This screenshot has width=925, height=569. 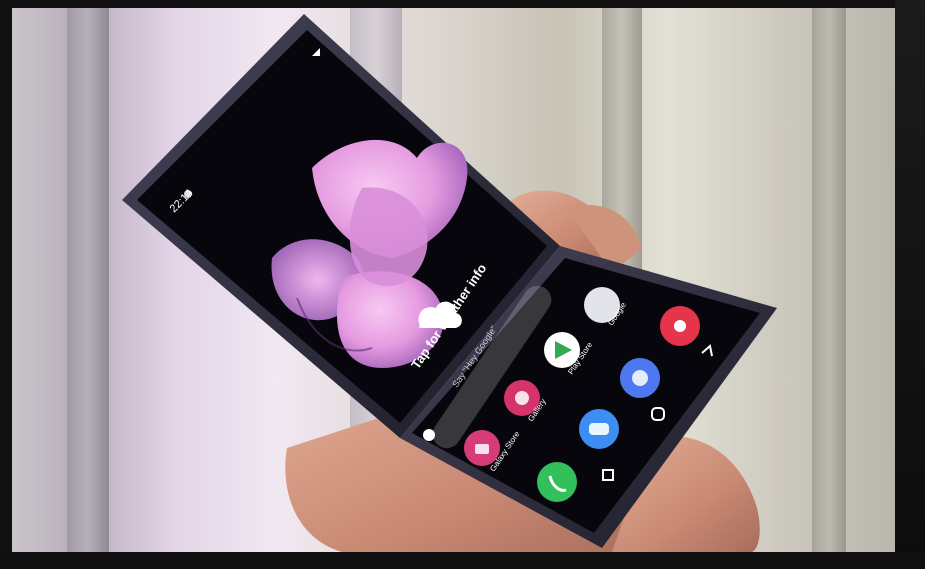 I want to click on bottom-border, so click(x=462, y=560).